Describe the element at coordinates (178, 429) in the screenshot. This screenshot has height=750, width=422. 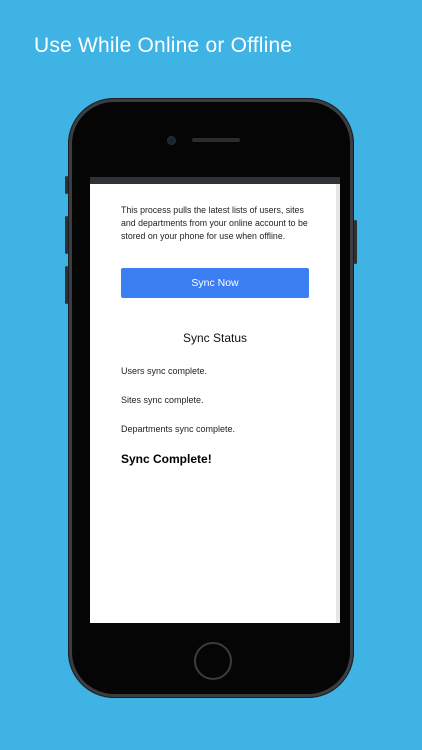
I see `departments-sync-status: Departments sync complete.` at that location.